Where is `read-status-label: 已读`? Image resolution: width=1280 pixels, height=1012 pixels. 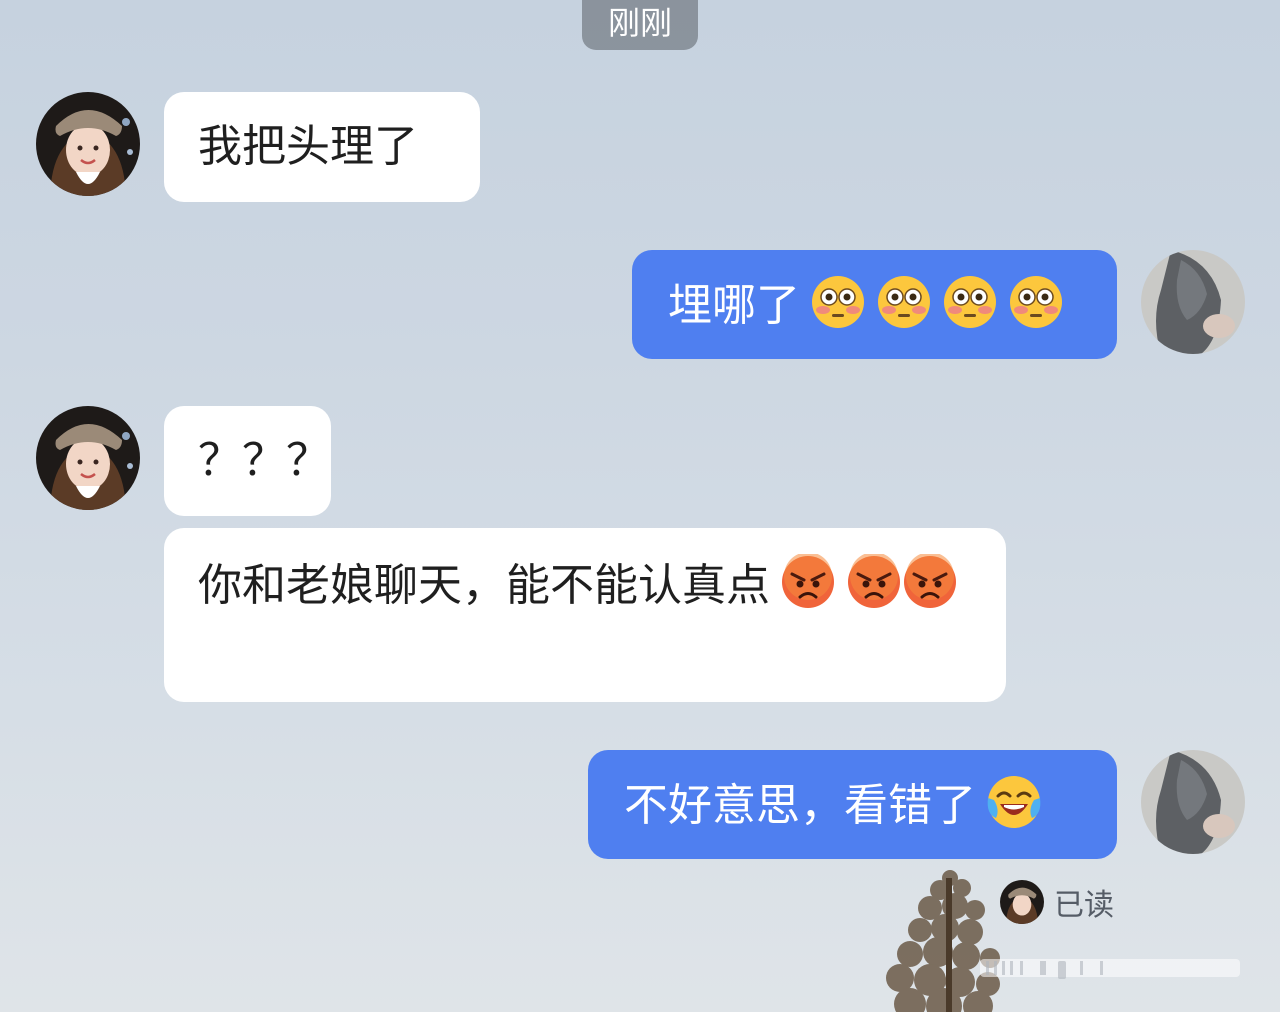
read-status-label: 已读 is located at coordinates (1084, 905).